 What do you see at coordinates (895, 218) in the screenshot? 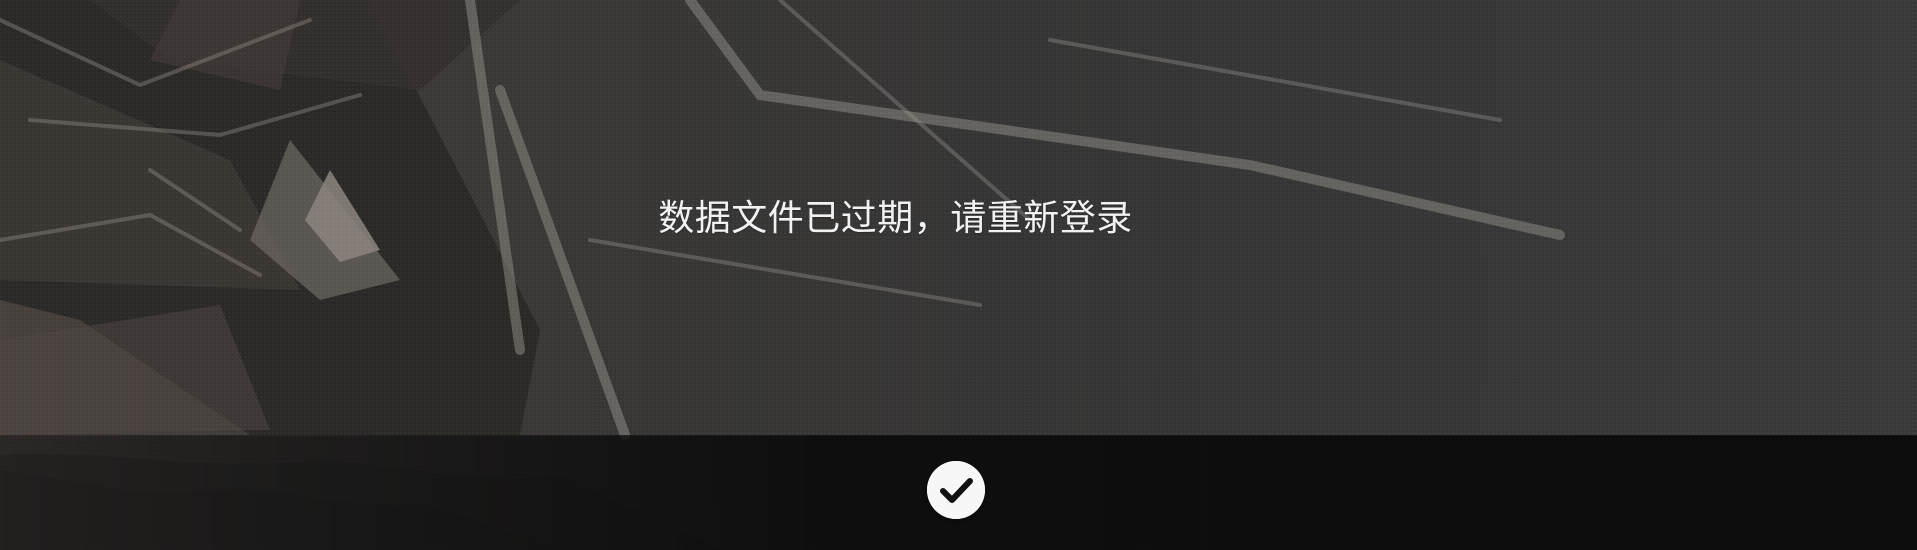
I see `expired-message: 数据文件已过期，请重新登录` at bounding box center [895, 218].